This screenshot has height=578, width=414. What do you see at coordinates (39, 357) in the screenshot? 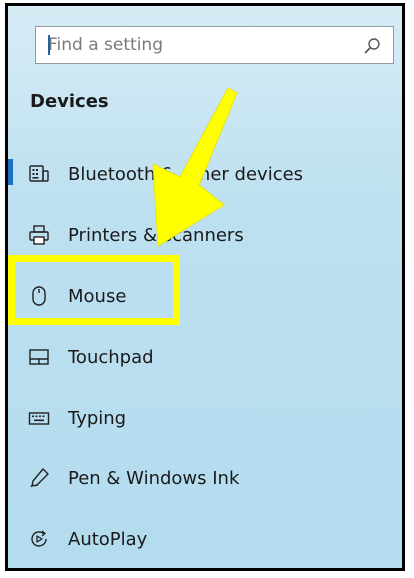
I see `touchpad-icon` at bounding box center [39, 357].